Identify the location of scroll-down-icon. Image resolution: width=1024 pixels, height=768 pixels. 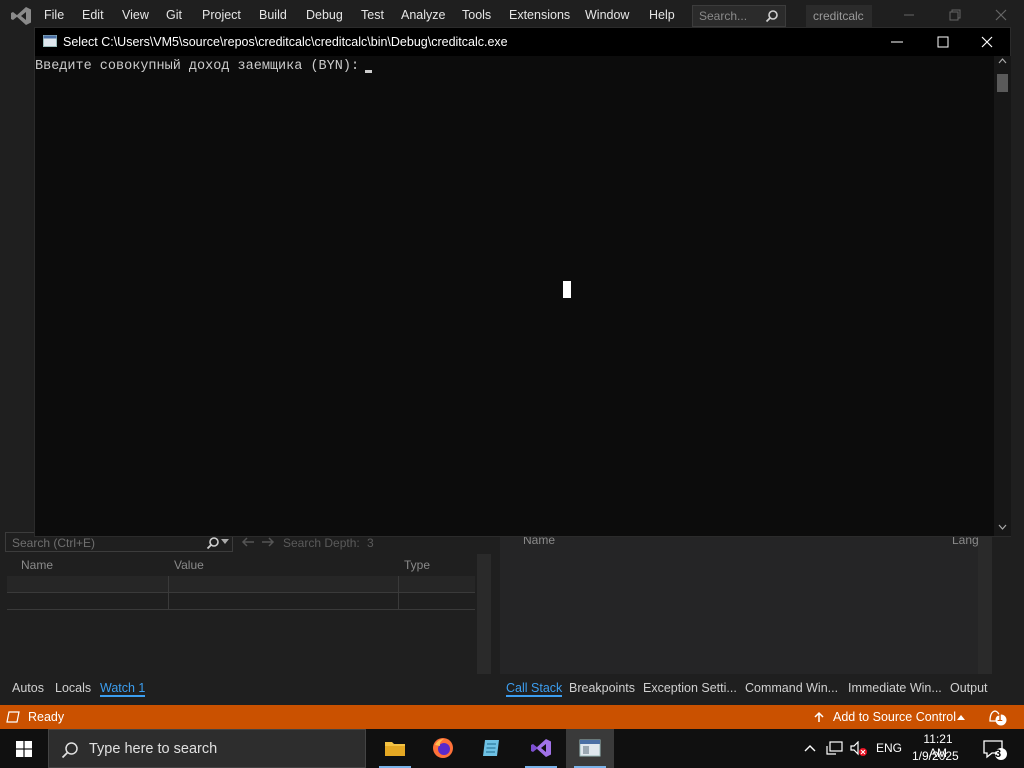
(1002, 527).